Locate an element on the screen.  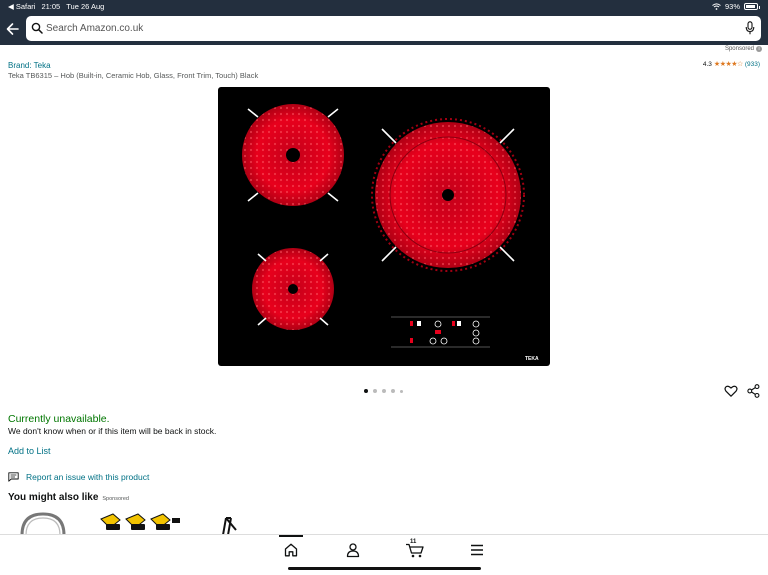
recommendation-item-clamps is located at coordinates (140, 522).